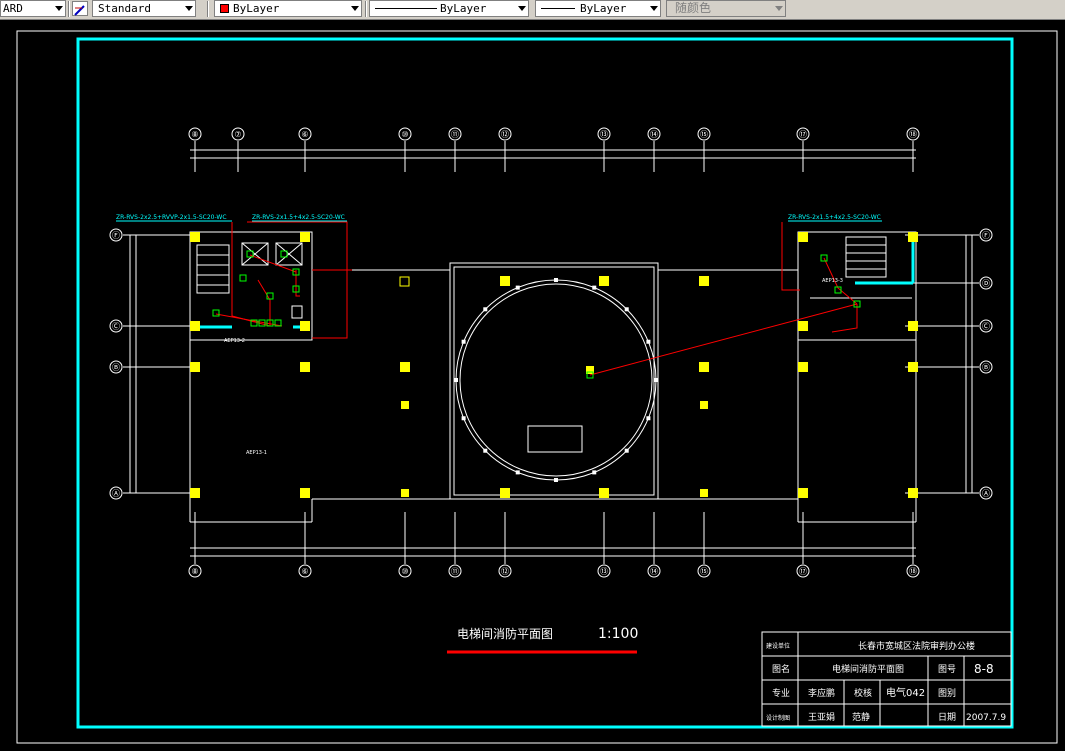 The height and width of the screenshot is (751, 1065). Describe the element at coordinates (171, 217) in the screenshot. I see `cable-label-left-1: ZR-RVS-2x2.5+RVVP-2x1.5-SC20-WC` at that location.